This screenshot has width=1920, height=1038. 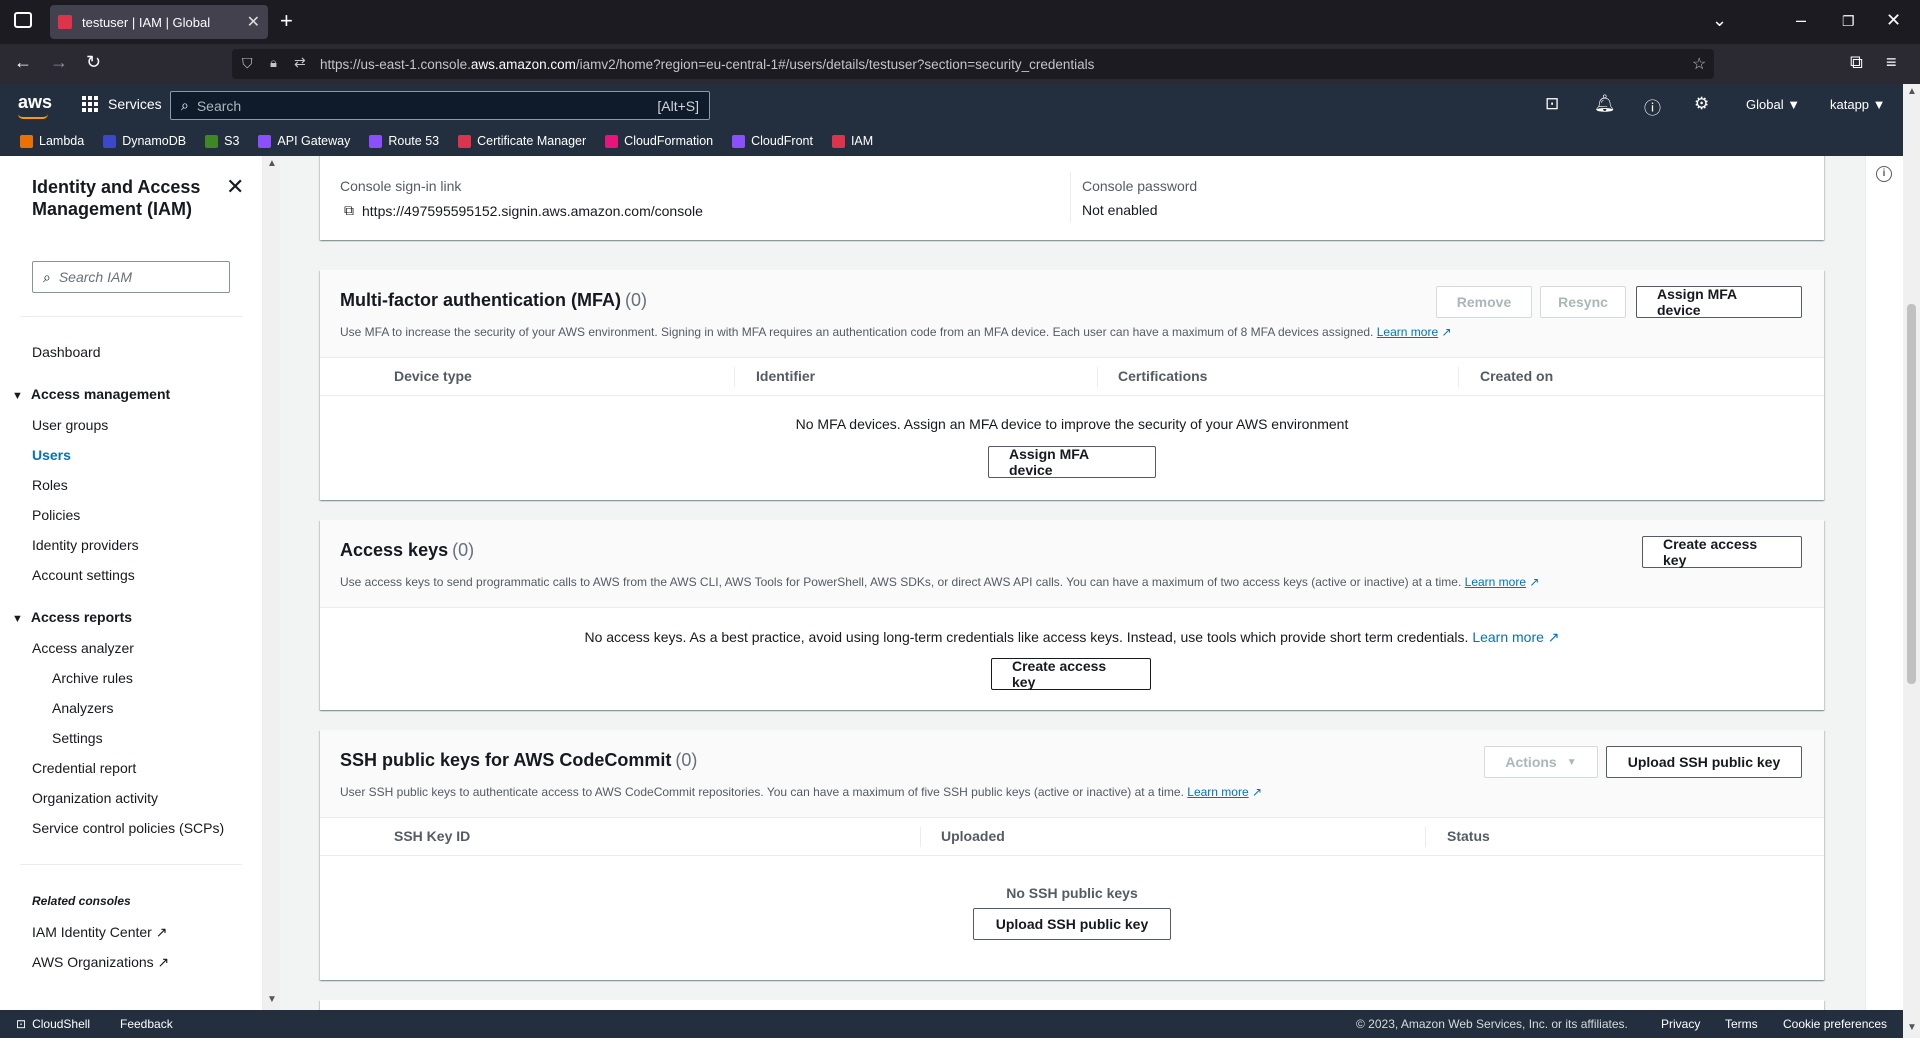 What do you see at coordinates (1911, 494) in the screenshot?
I see `scrollbar-thumb` at bounding box center [1911, 494].